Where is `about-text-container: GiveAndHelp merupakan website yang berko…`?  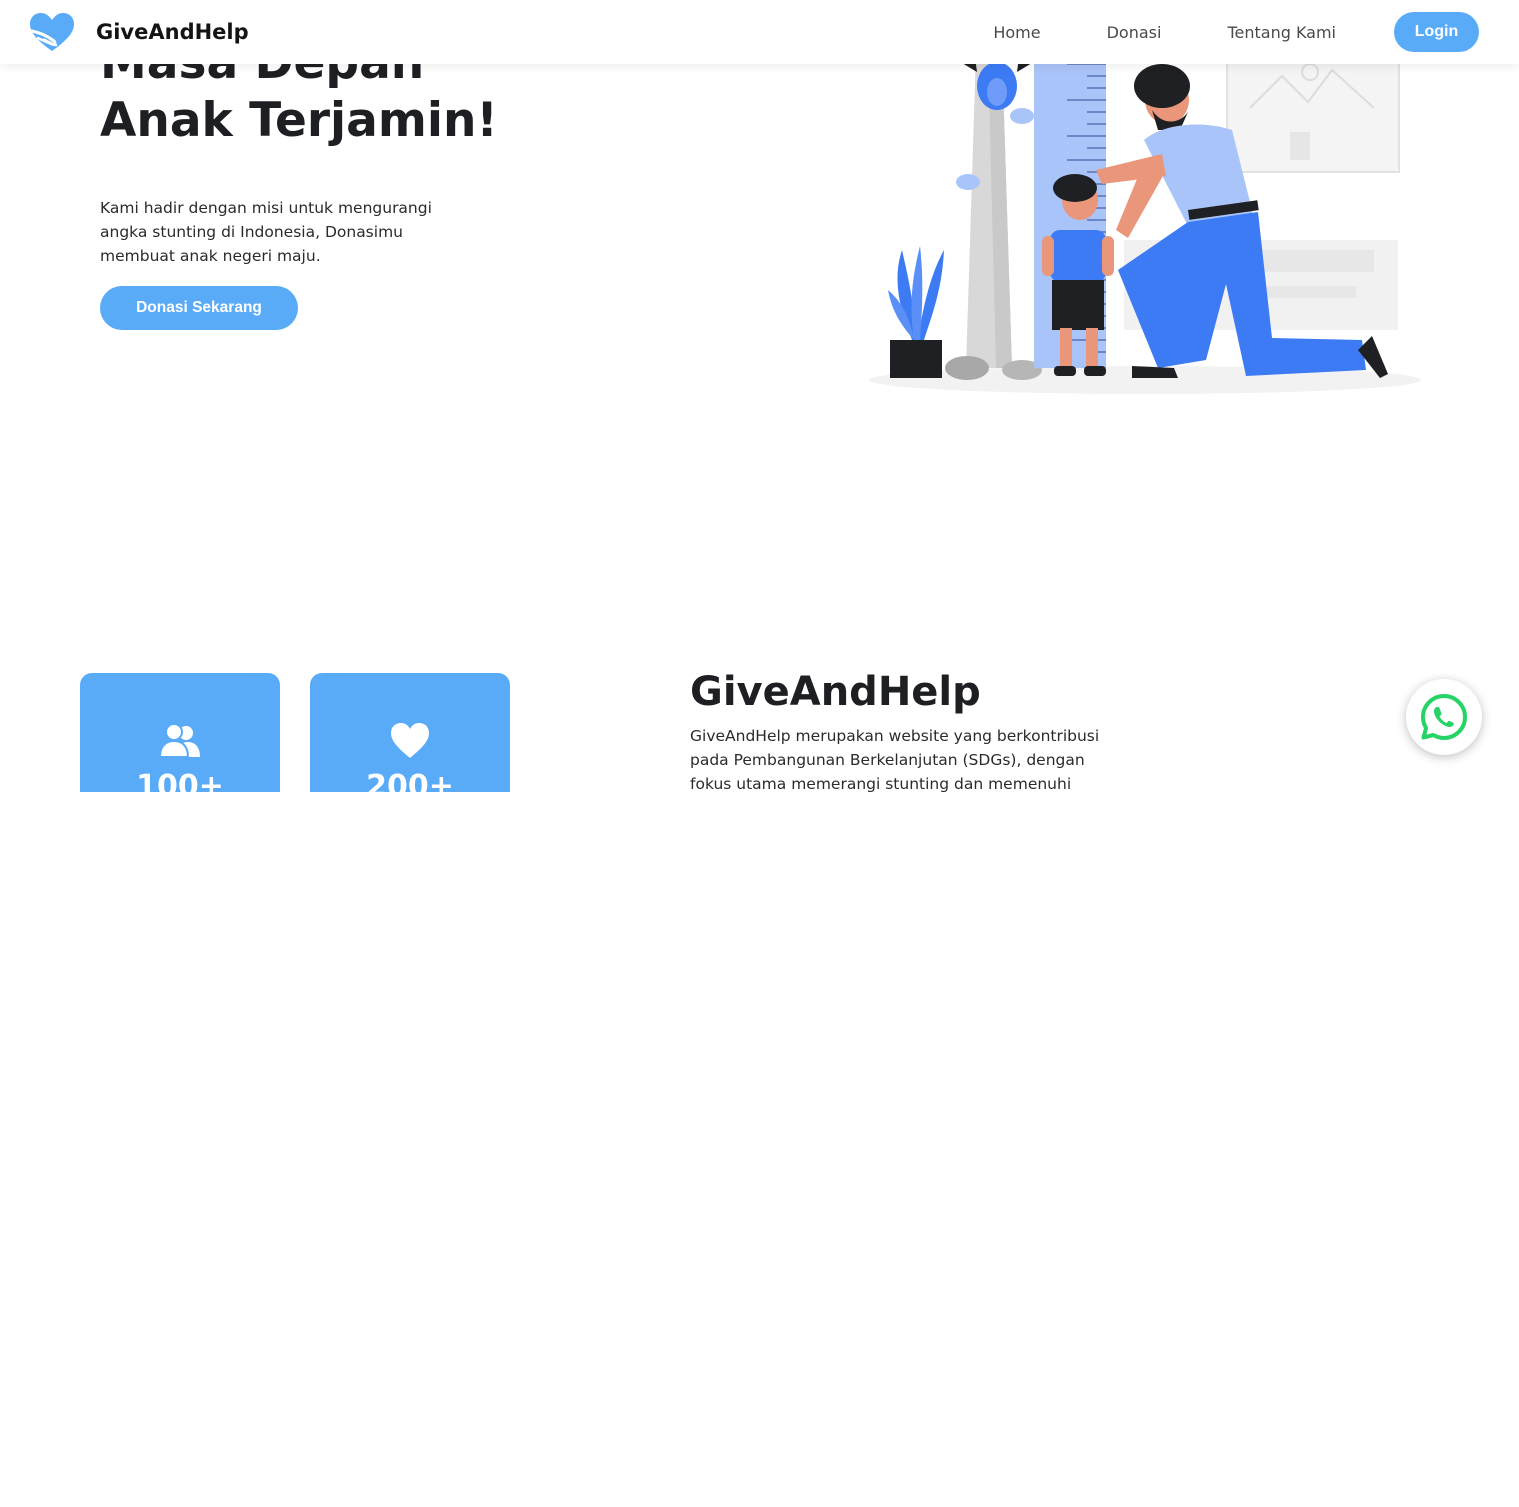 about-text-container: GiveAndHelp merupakan website yang berko… is located at coordinates (910, 758).